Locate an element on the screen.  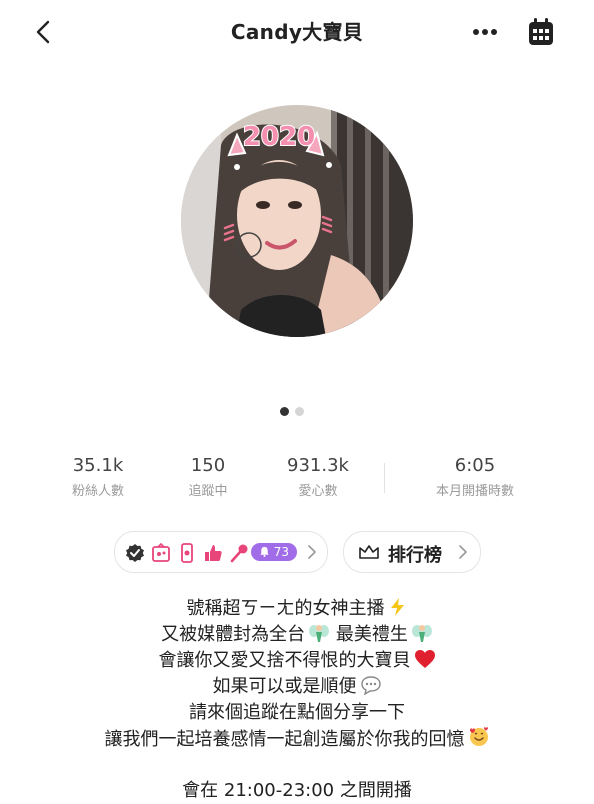
gift-badge-icon is located at coordinates (161, 552).